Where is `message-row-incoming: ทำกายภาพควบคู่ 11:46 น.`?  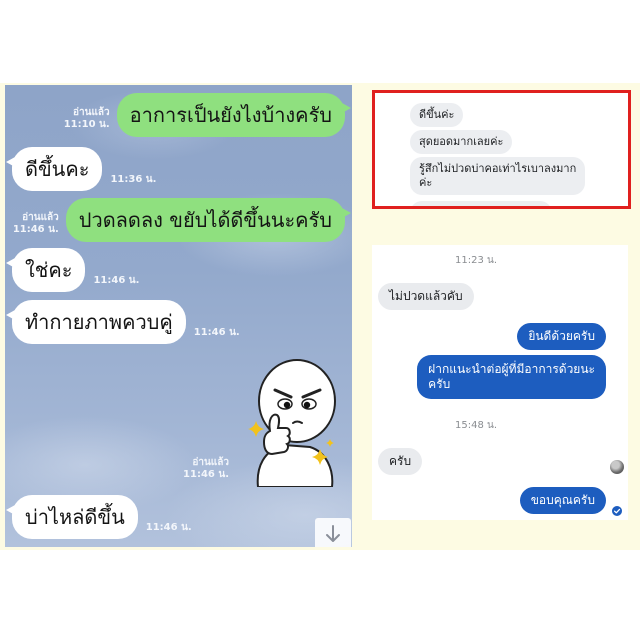 message-row-incoming: ทำกายภาพควบคู่ 11:46 น. is located at coordinates (123, 322).